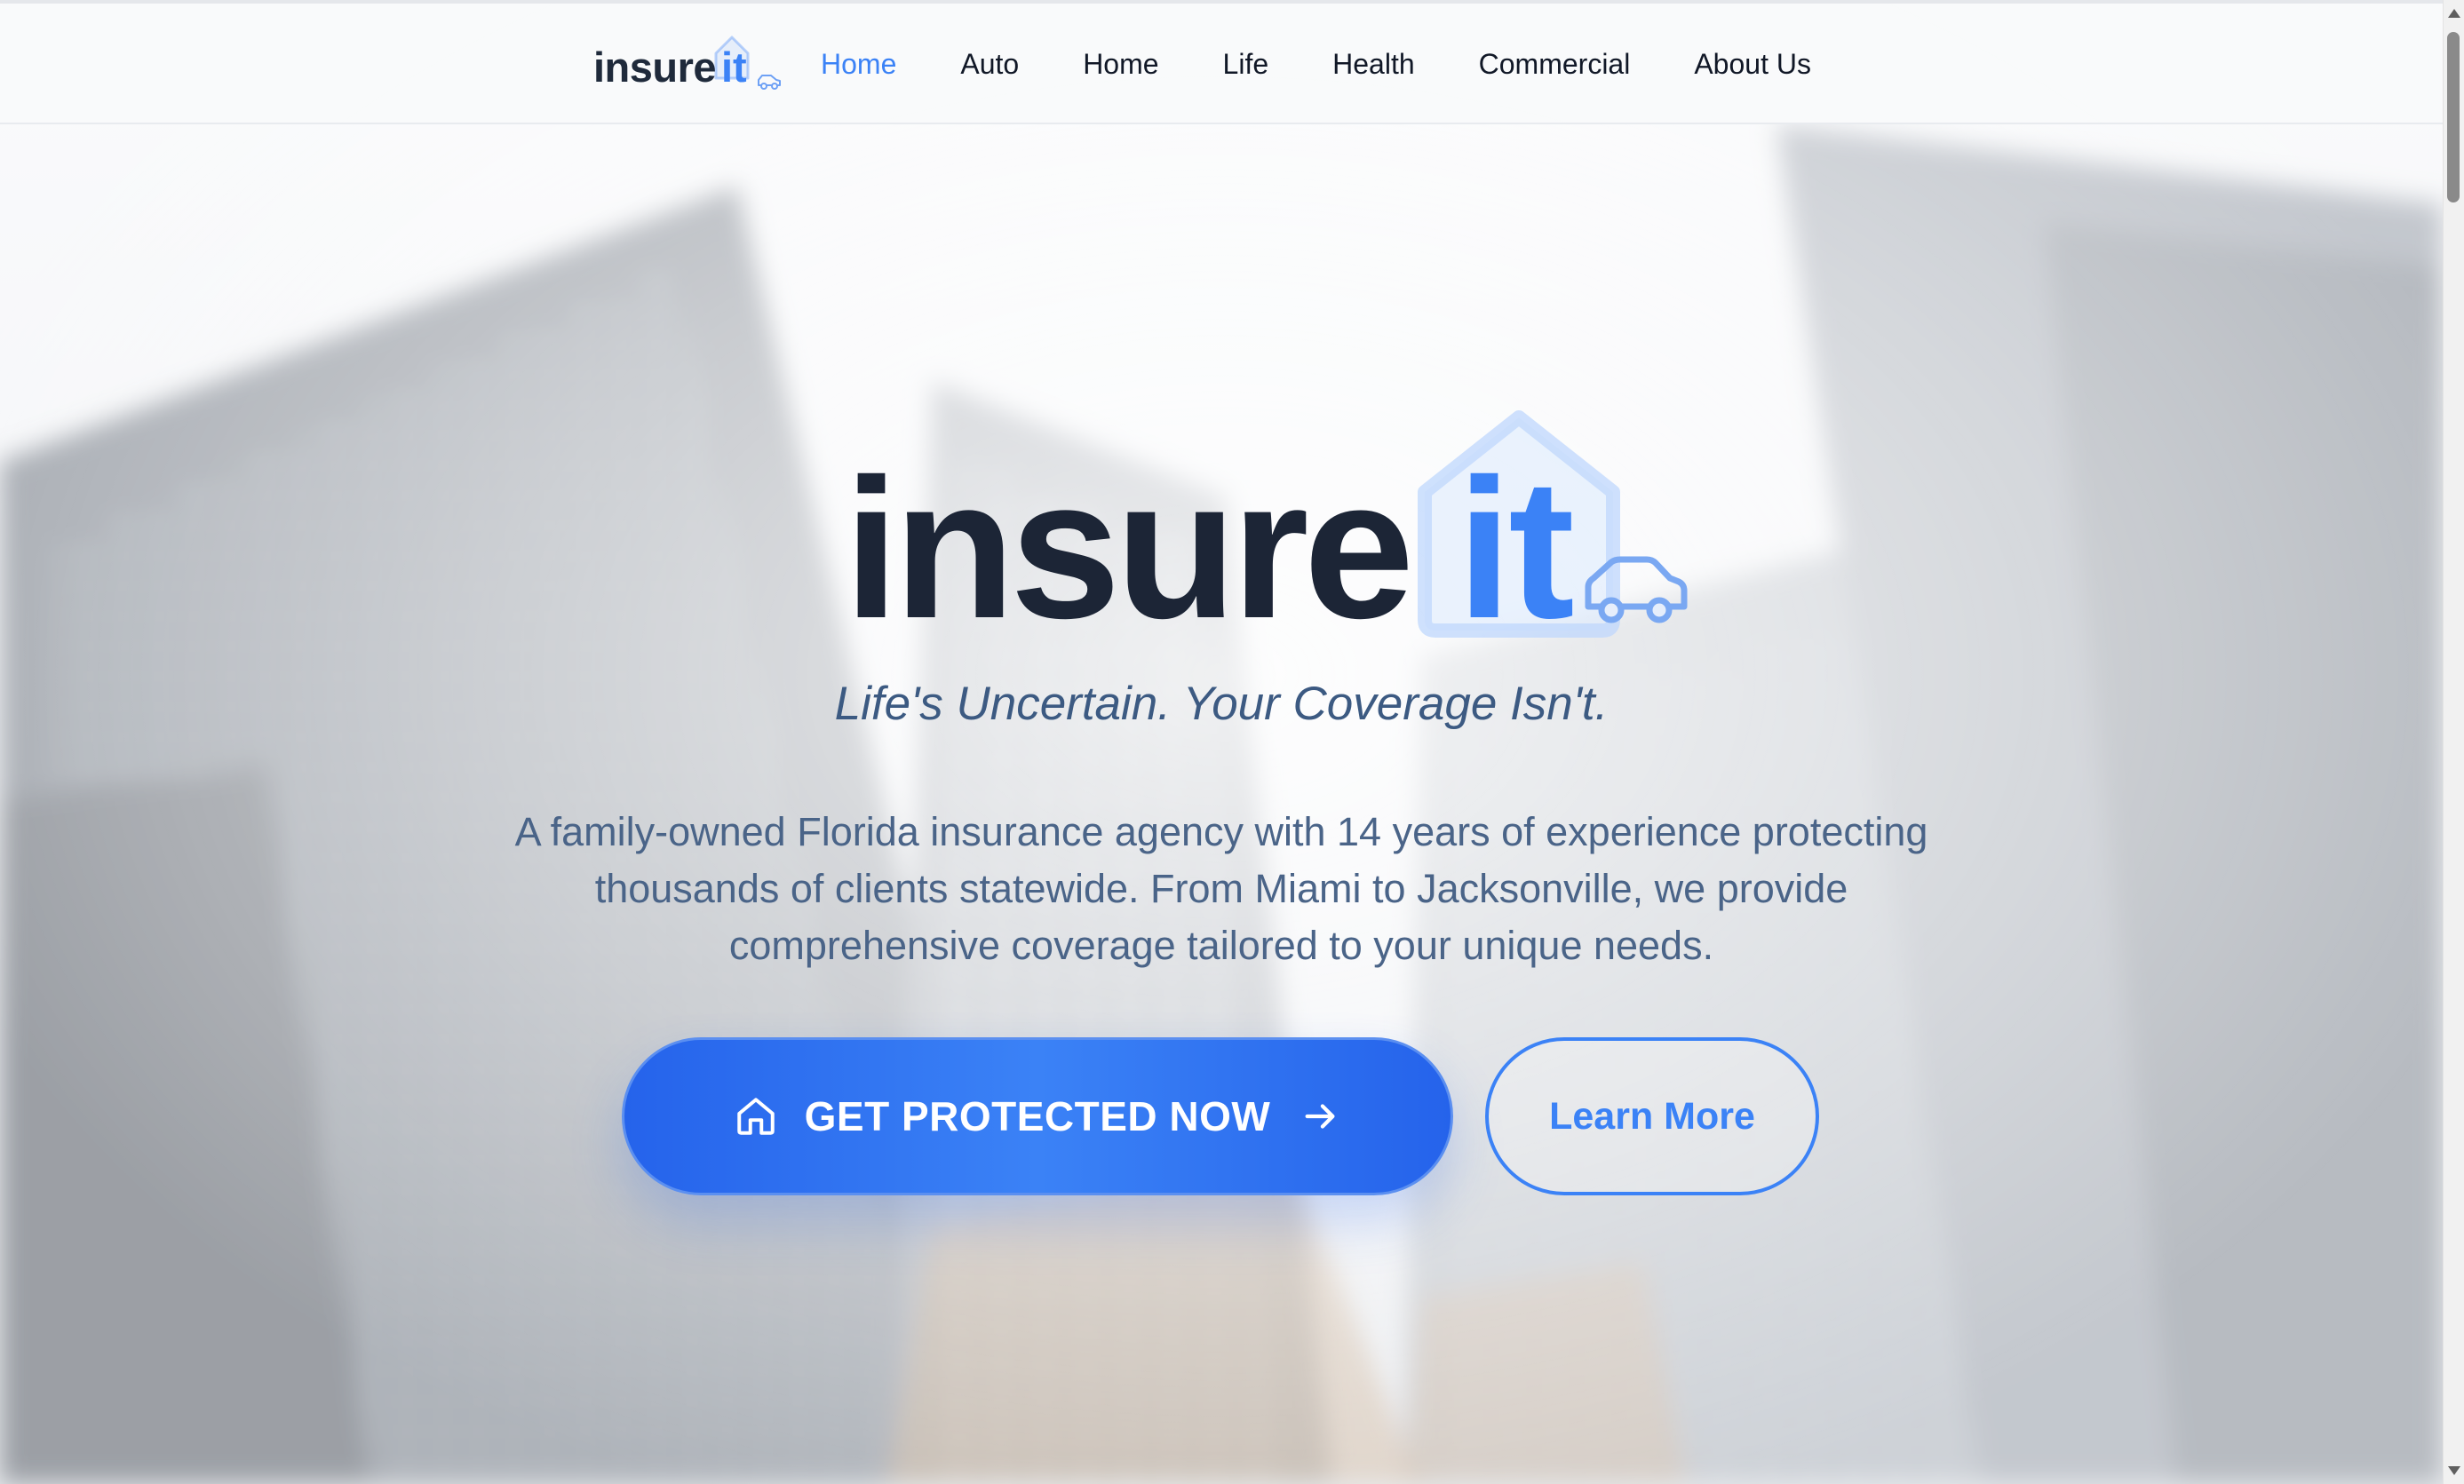 This screenshot has width=2464, height=1484. What do you see at coordinates (2453, 117) in the screenshot?
I see `scrollbar-thumb` at bounding box center [2453, 117].